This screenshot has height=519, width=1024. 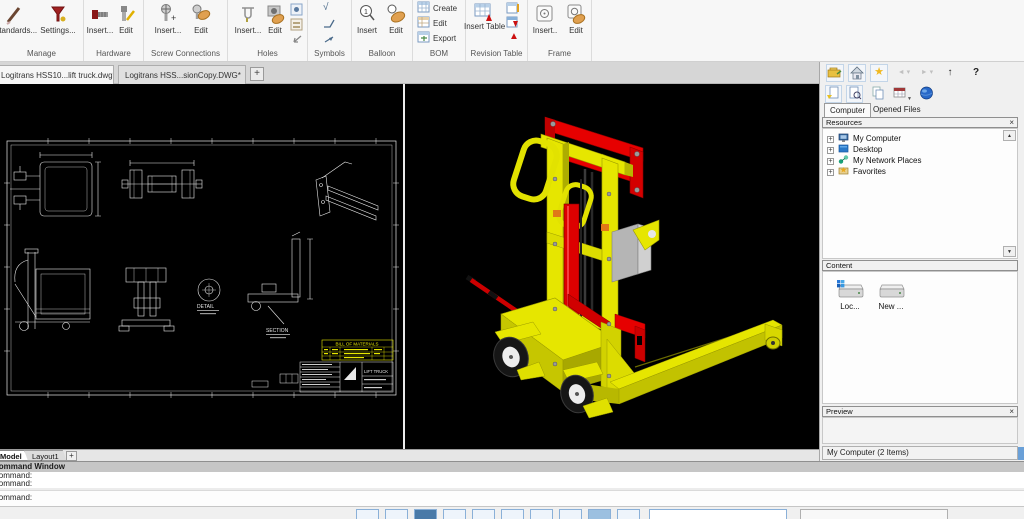 I want to click on doc-tab-sion-copy: Logitrans HSS...sionCopy.DWG*×, so click(x=182, y=74).